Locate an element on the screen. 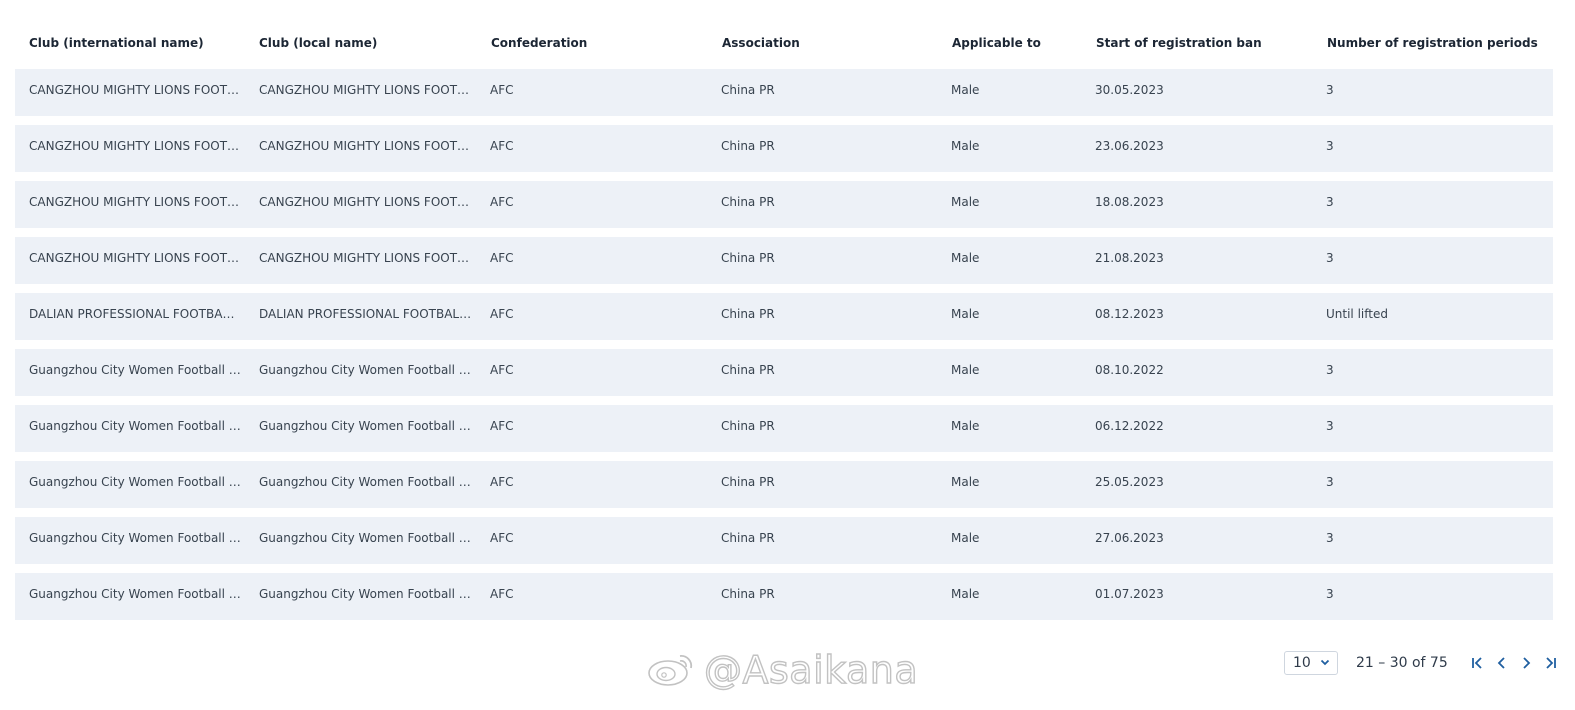  cell-start-of-registration-ban: 23.06.2023 is located at coordinates (1129, 146).